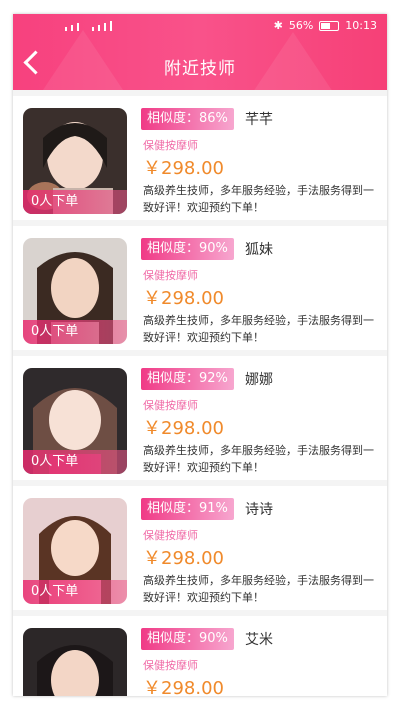 The width and height of the screenshot is (400, 710). What do you see at coordinates (200, 26) in the screenshot?
I see `status-bar: ✱ 56% 10:13` at bounding box center [200, 26].